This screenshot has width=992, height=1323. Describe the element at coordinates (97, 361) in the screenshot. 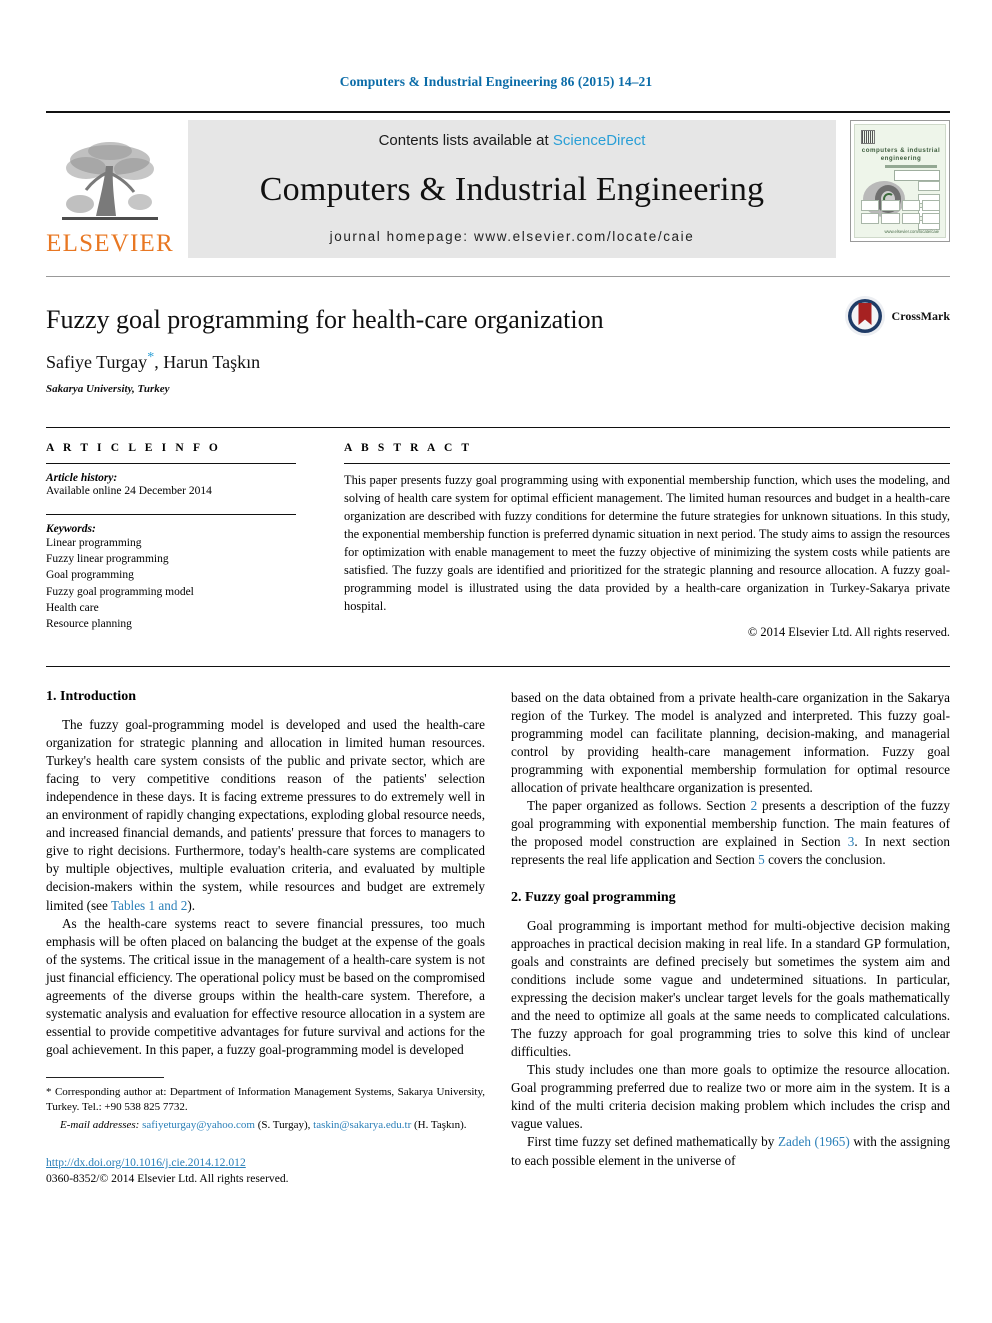

I see `author-first: Safiye Turgay` at that location.